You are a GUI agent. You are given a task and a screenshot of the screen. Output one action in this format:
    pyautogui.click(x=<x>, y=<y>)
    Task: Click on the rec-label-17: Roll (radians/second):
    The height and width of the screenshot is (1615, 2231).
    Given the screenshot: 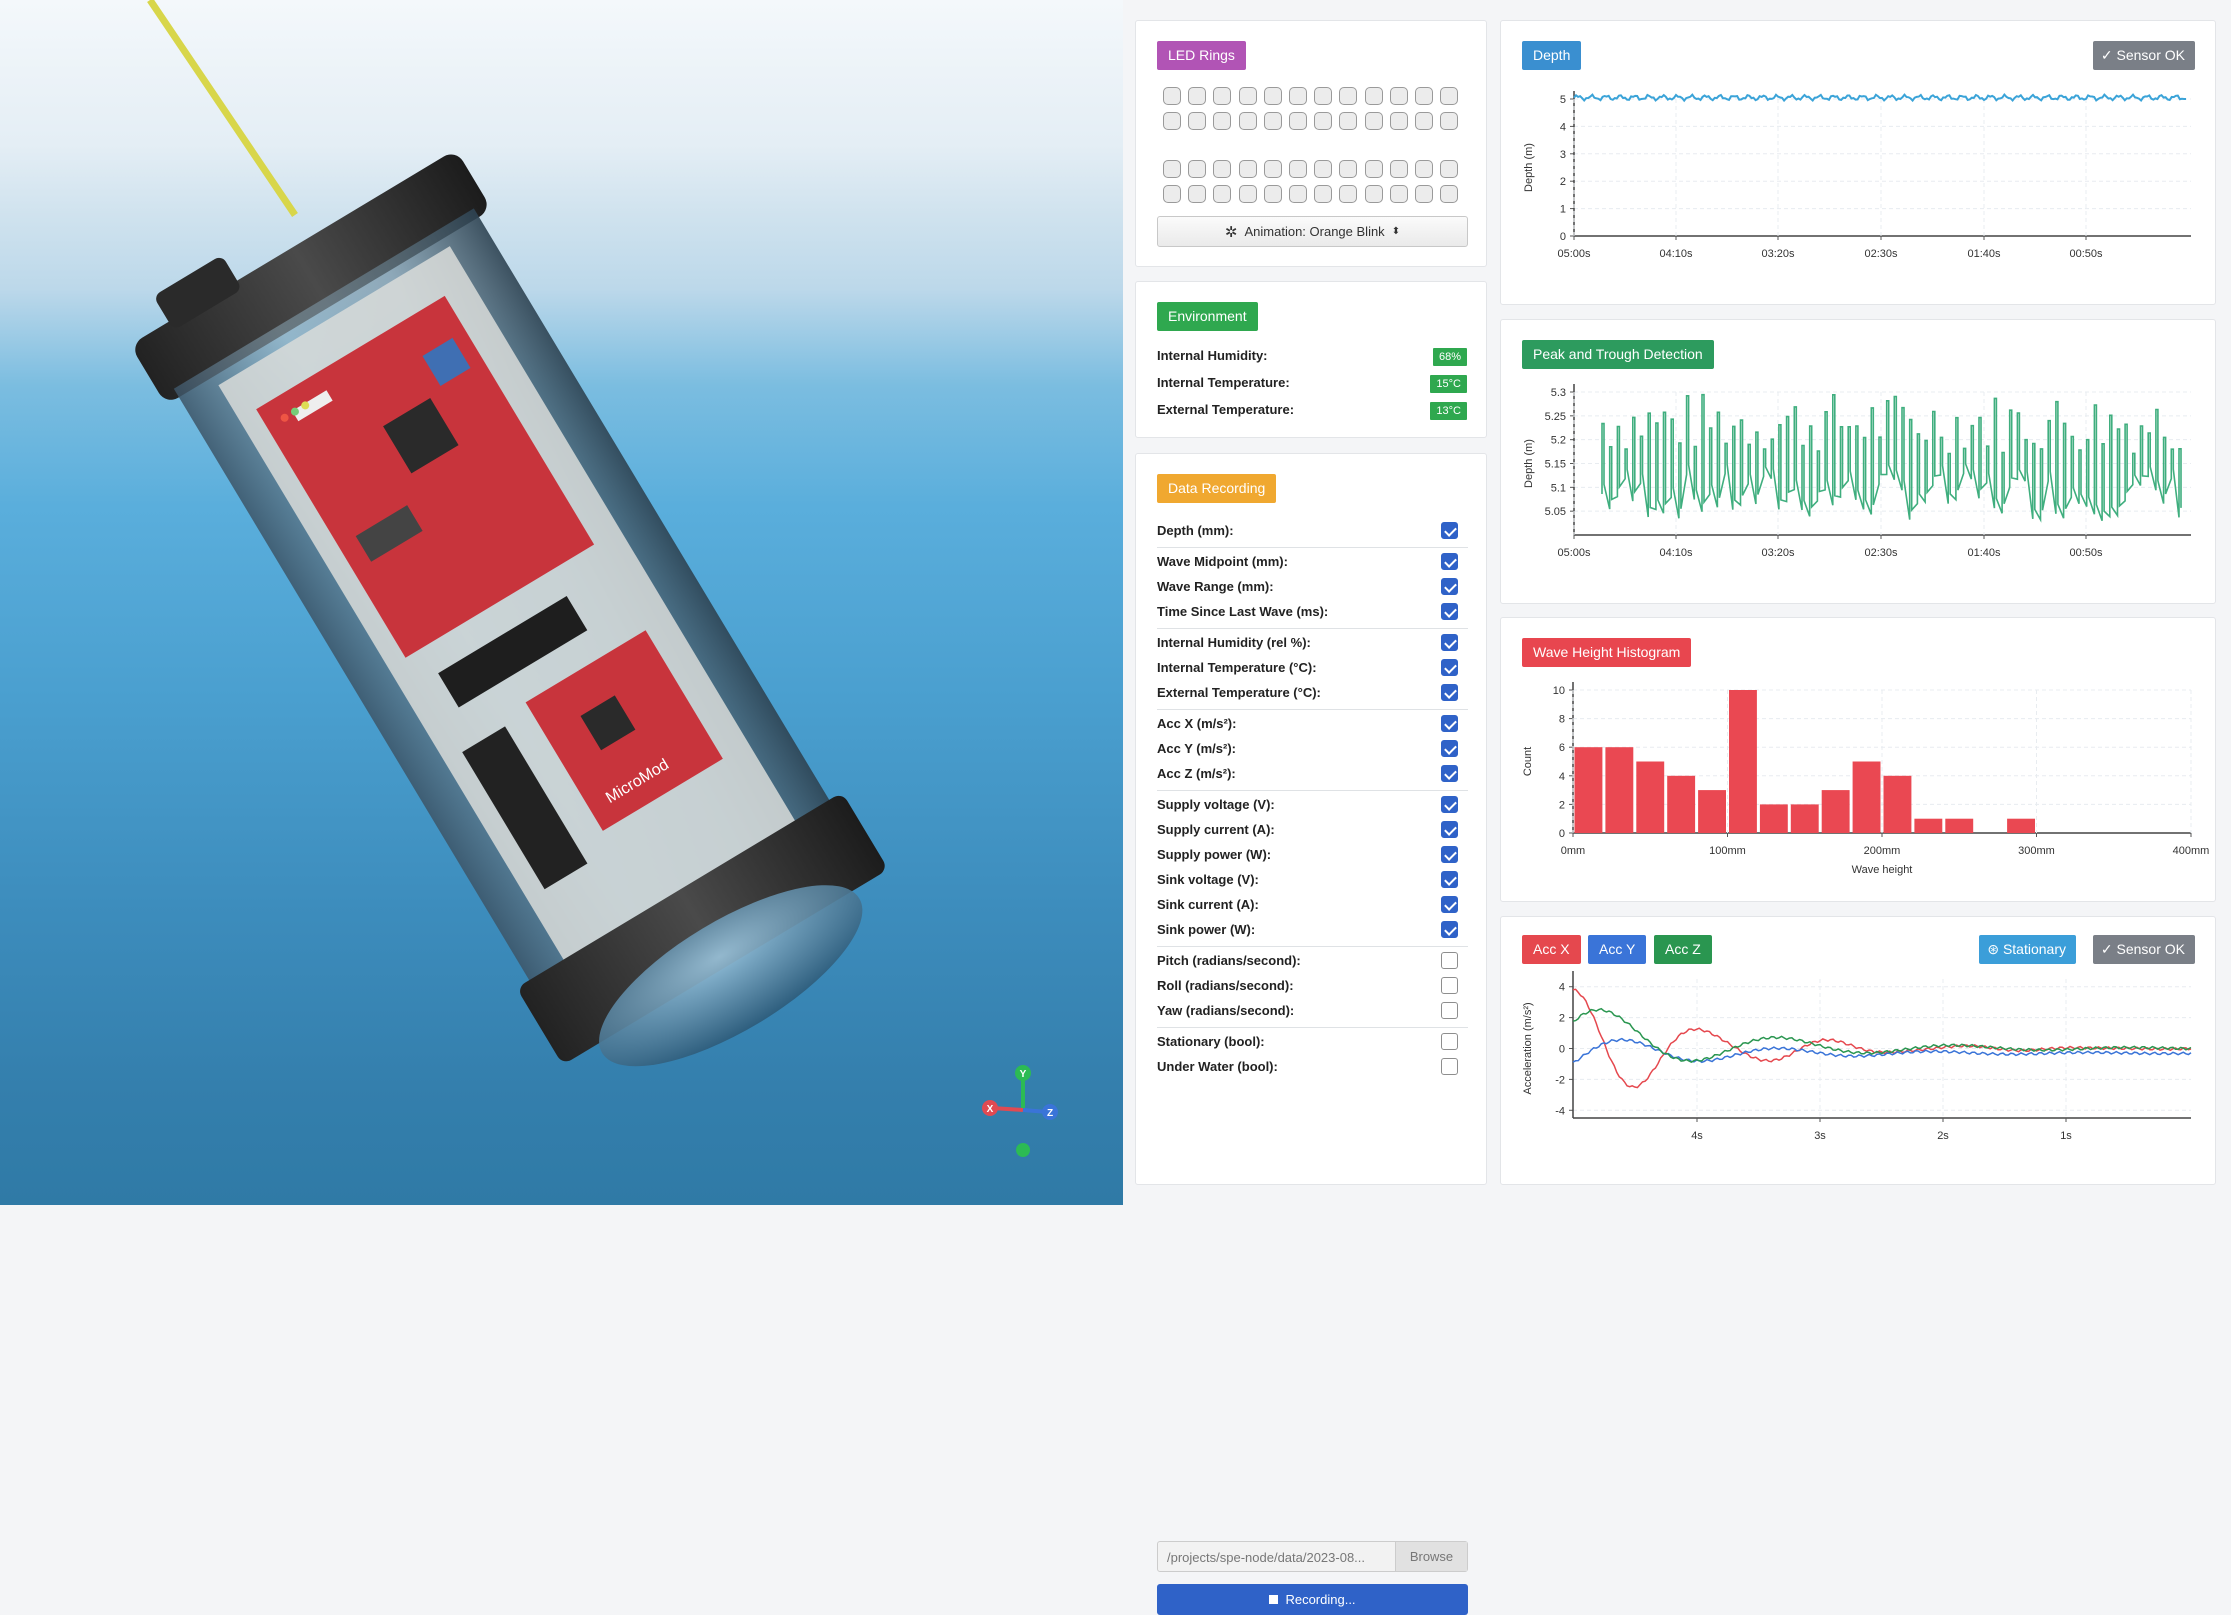 What is the action you would take?
    pyautogui.click(x=1225, y=985)
    